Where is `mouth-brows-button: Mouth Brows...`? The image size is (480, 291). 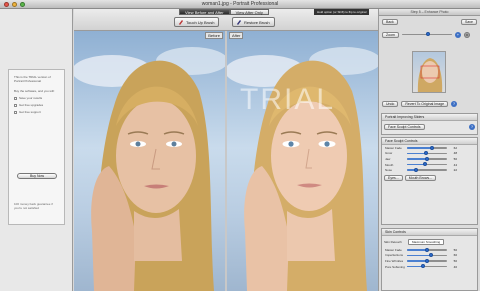 mouth-brows-button: Mouth Brows... is located at coordinates (420, 178).